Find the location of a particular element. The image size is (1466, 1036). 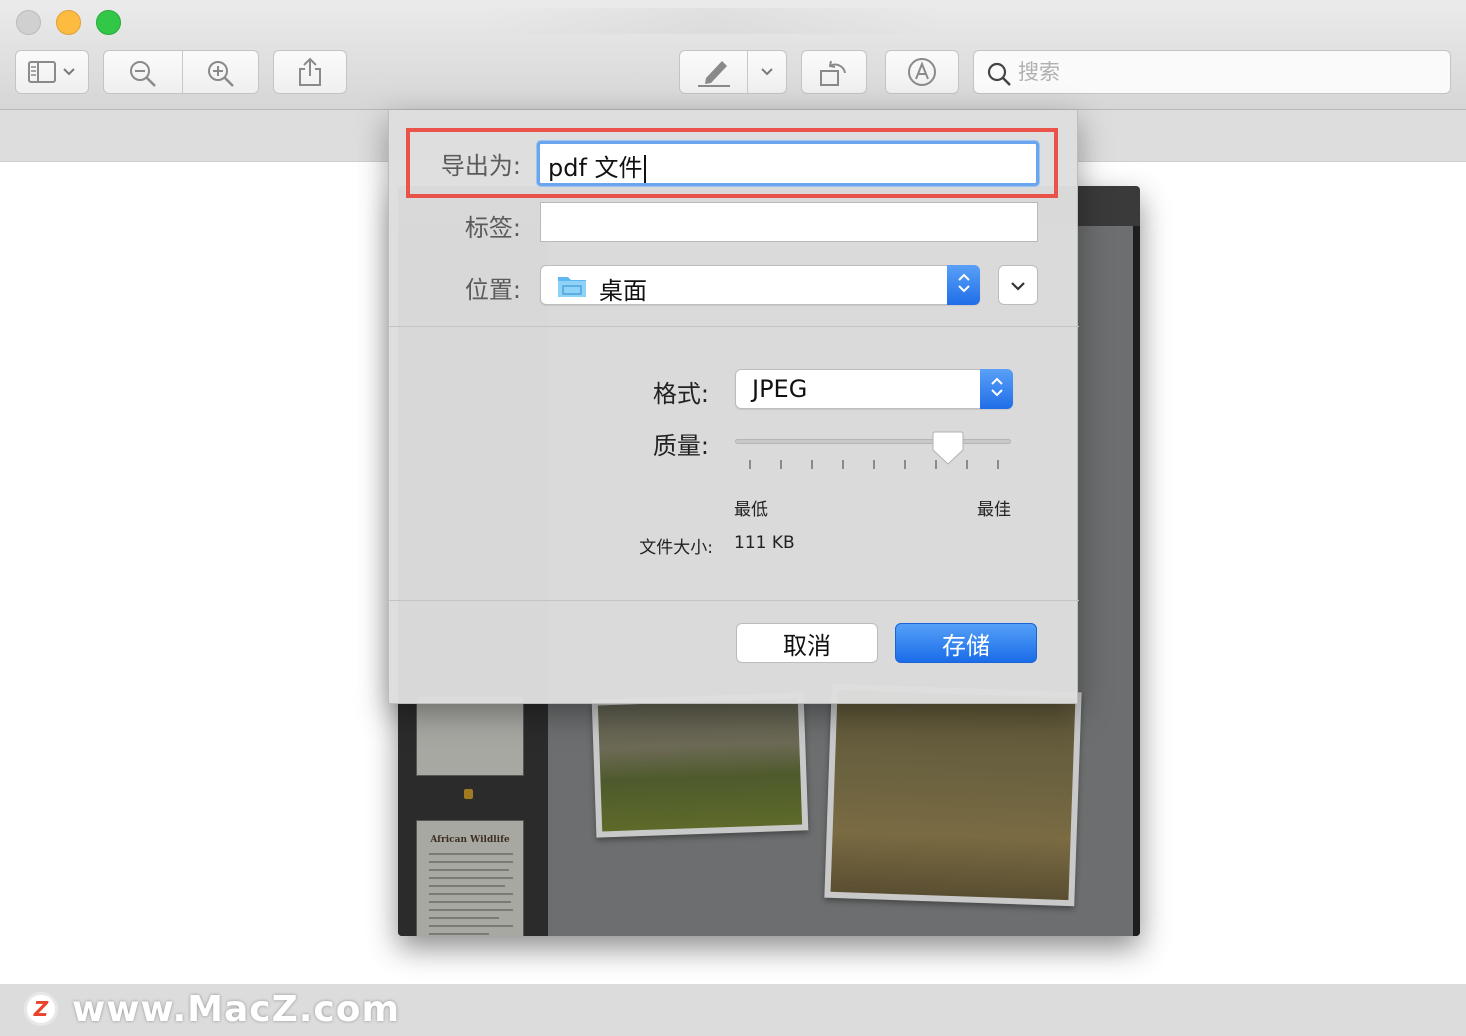

file-size-label: 文件大小: is located at coordinates (676, 548).